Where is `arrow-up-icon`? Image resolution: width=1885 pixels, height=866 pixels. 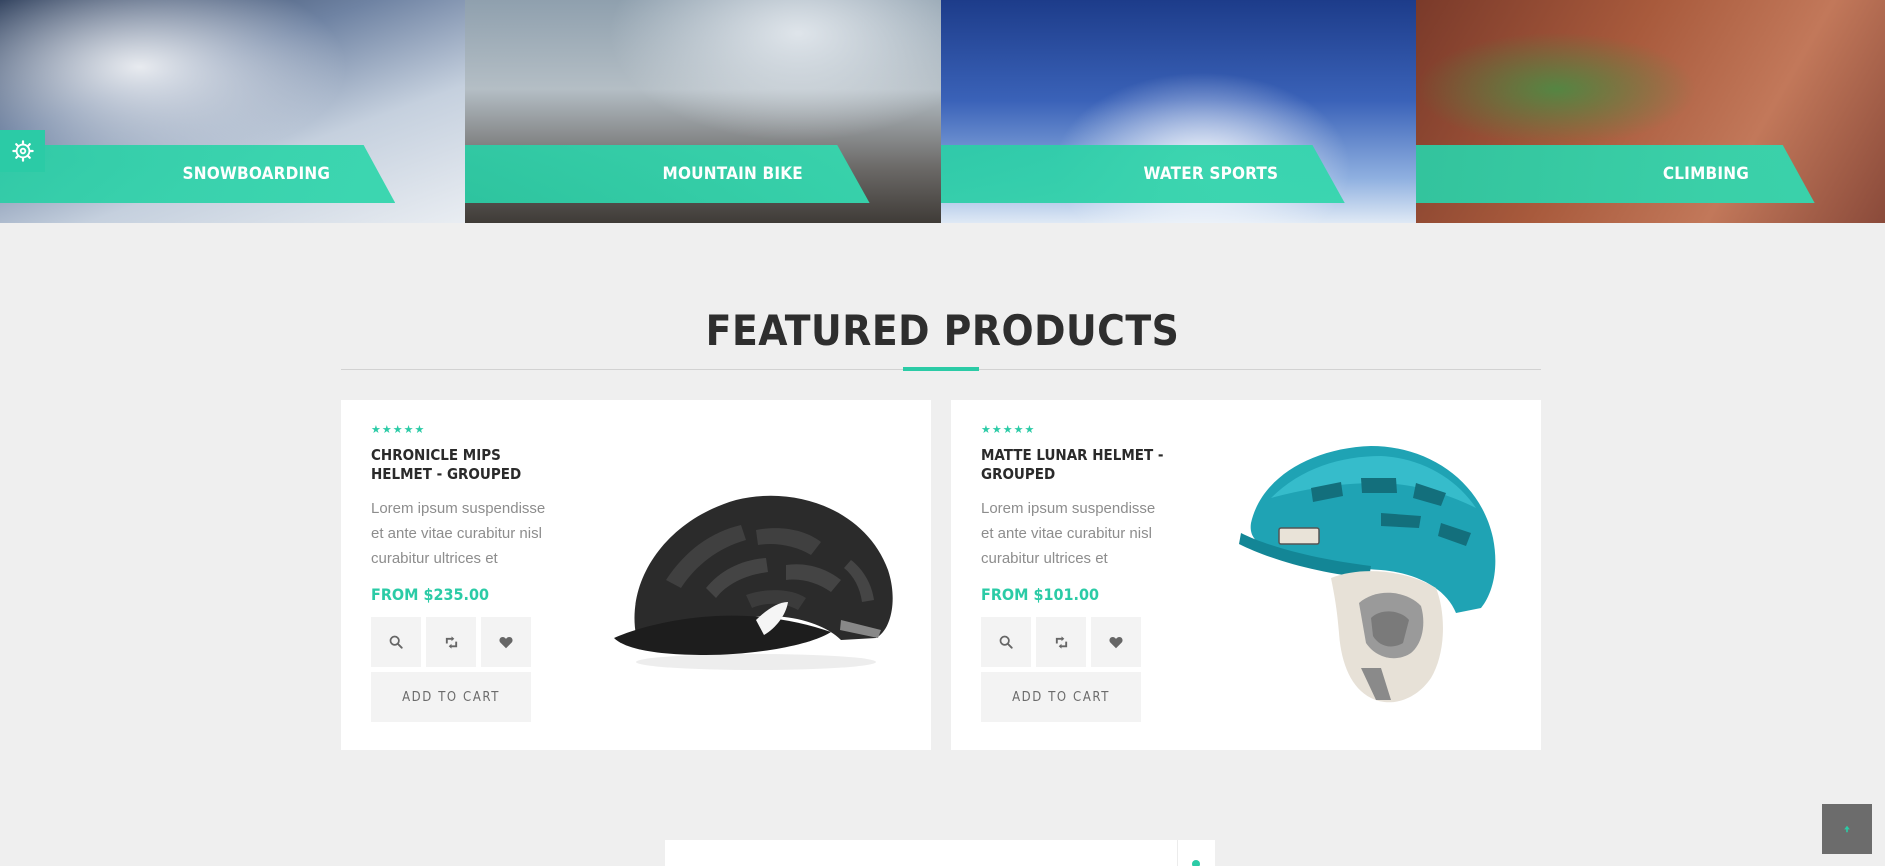
arrow-up-icon is located at coordinates (1847, 829).